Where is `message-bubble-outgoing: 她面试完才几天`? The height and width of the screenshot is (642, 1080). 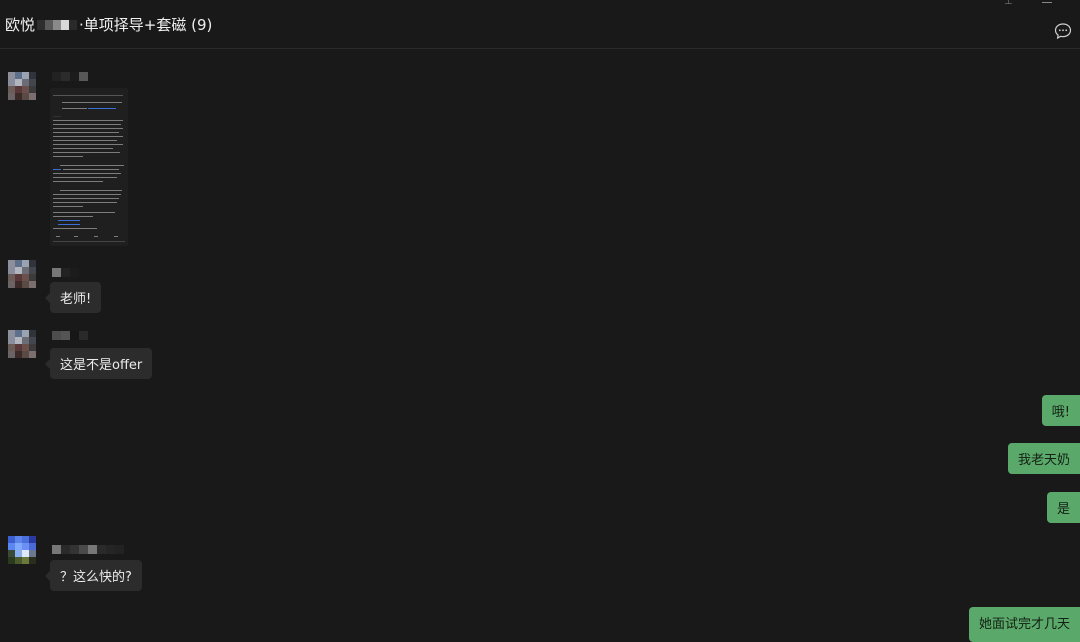
message-bubble-outgoing: 她面试完才几天 is located at coordinates (1024, 624).